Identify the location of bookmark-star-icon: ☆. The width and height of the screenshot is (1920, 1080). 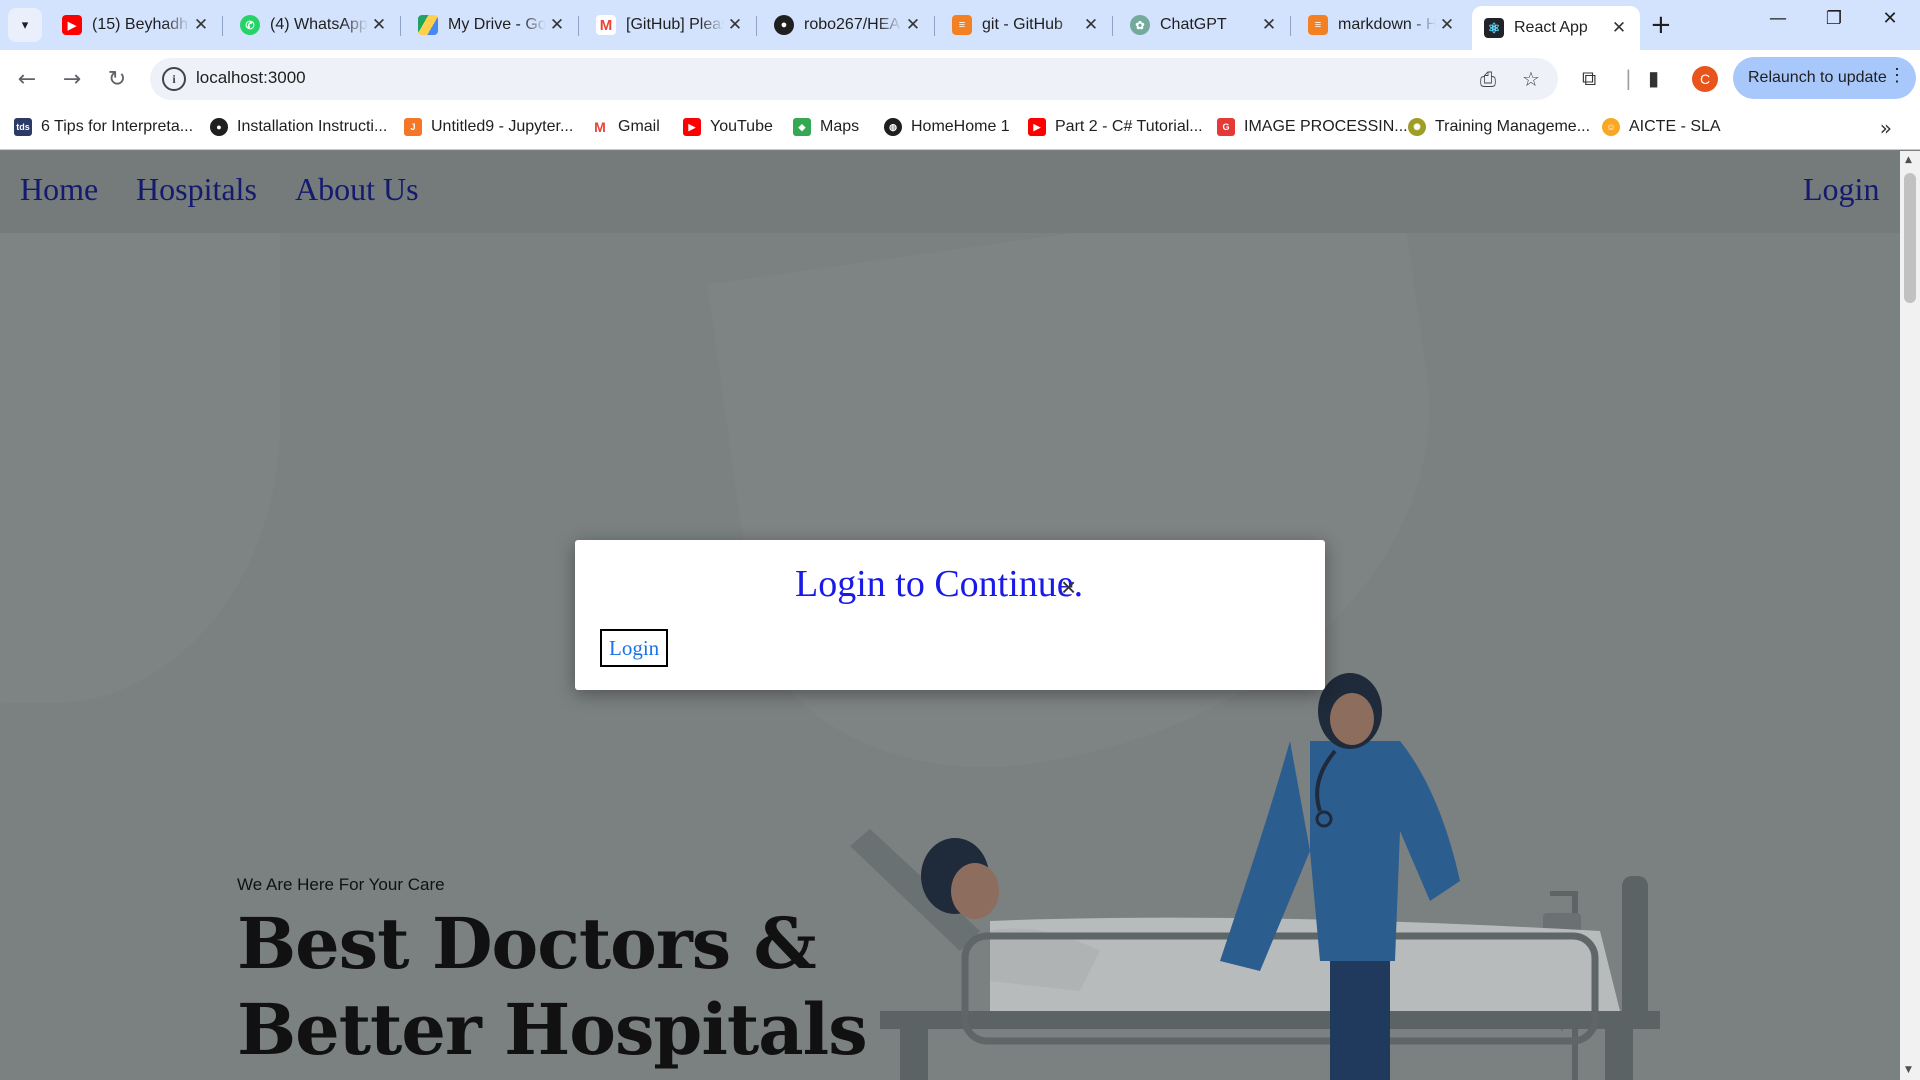
(1531, 79).